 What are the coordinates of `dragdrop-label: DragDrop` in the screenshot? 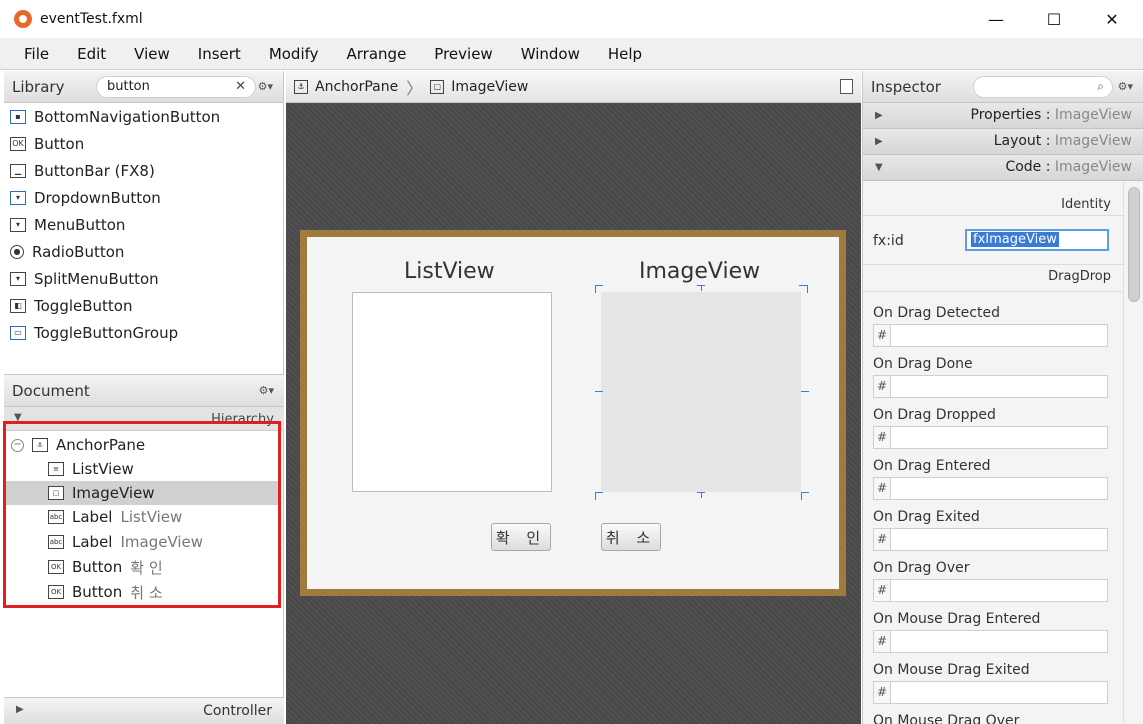 It's located at (1079, 276).